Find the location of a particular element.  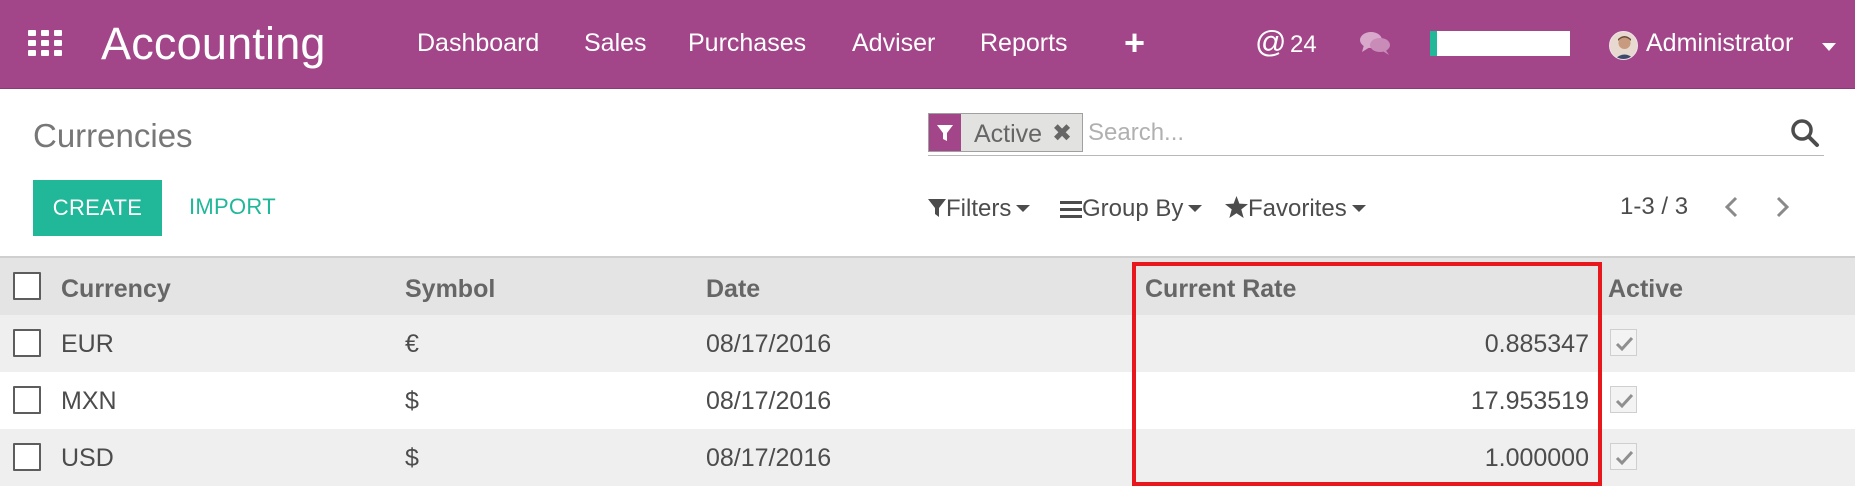

nav-adviser: Adviser is located at coordinates (893, 43).